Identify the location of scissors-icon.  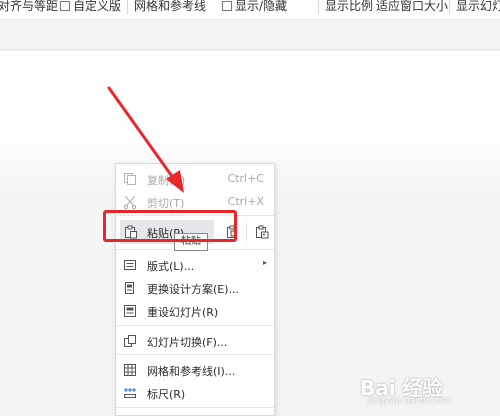
(130, 202).